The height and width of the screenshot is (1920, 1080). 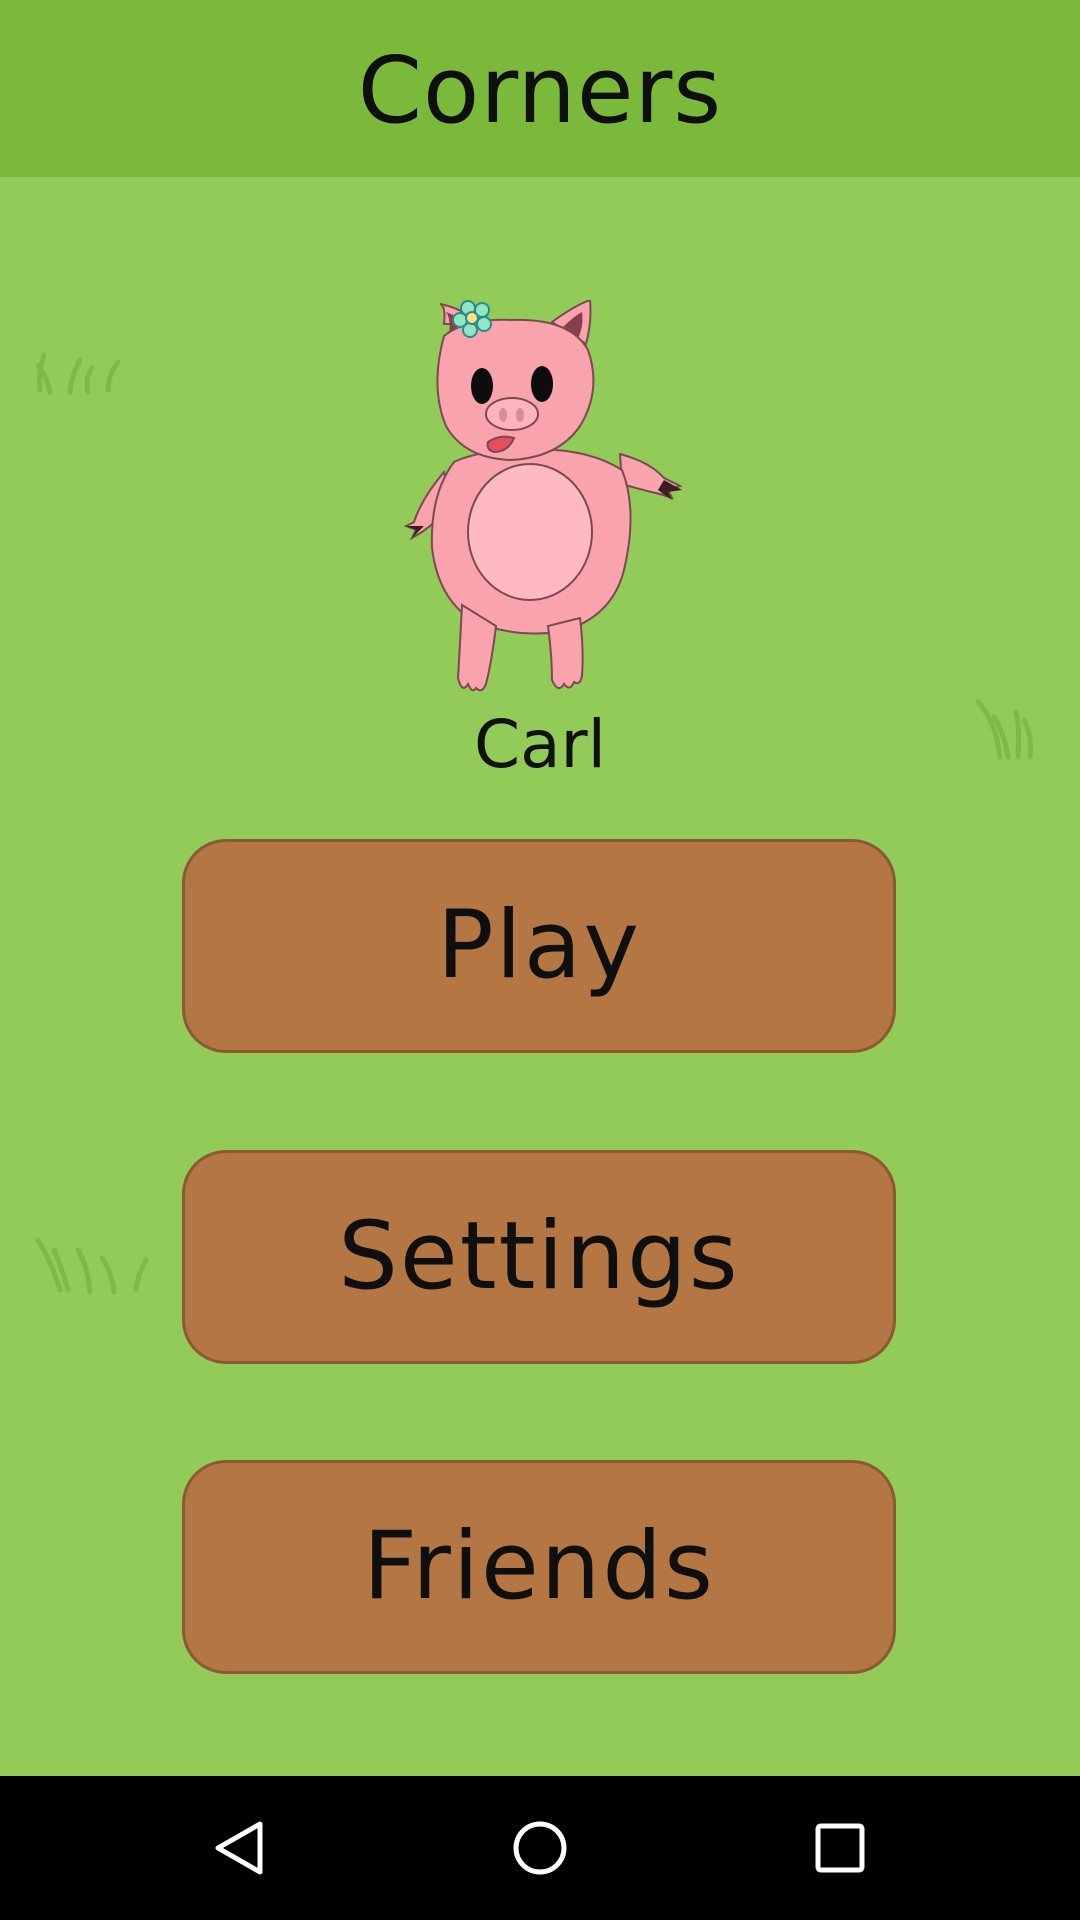 I want to click on settings-button: Settings, so click(x=539, y=1257).